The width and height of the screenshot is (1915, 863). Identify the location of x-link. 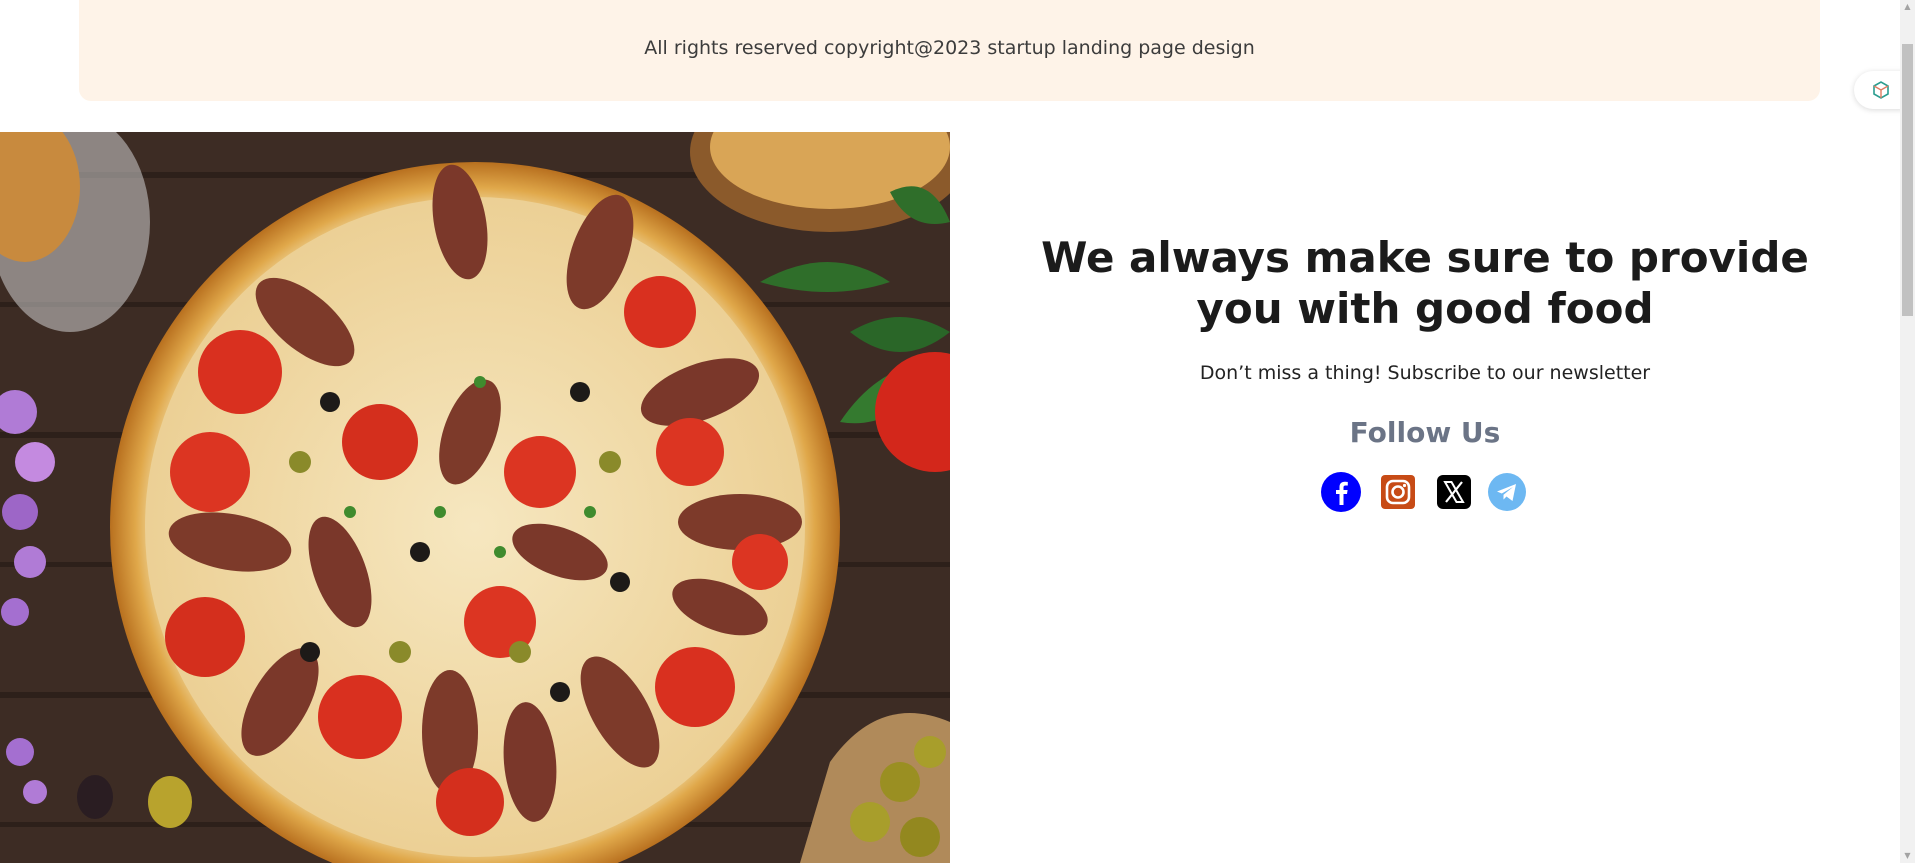
(1454, 492).